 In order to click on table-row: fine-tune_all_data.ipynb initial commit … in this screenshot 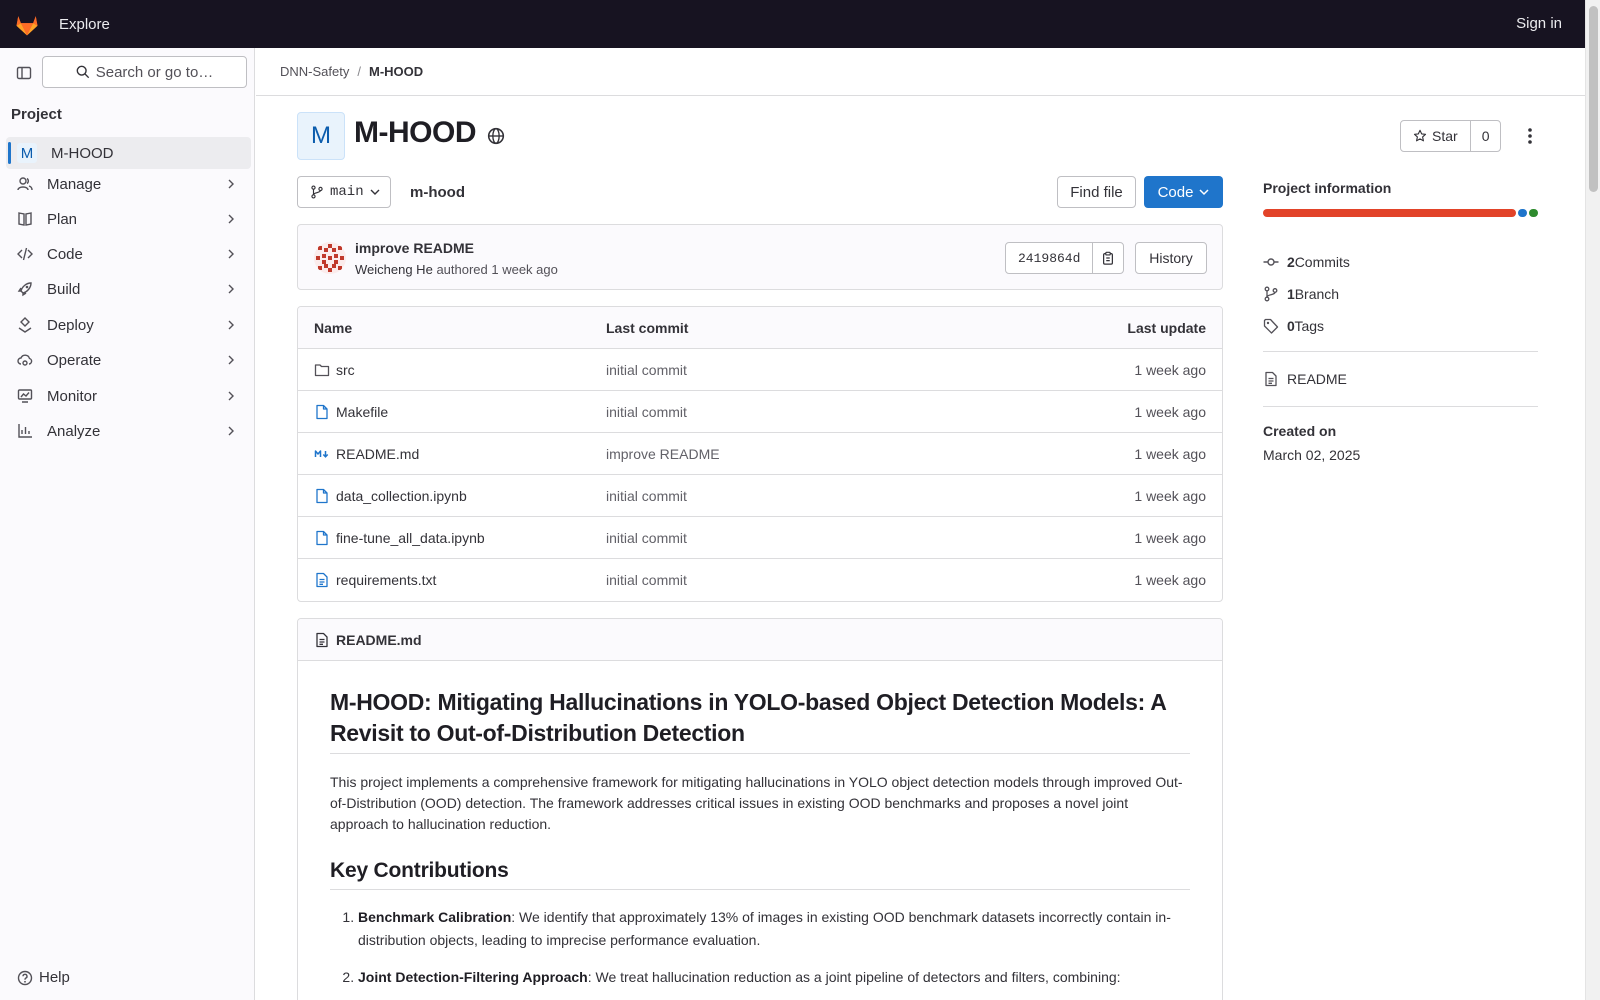, I will do `click(760, 538)`.